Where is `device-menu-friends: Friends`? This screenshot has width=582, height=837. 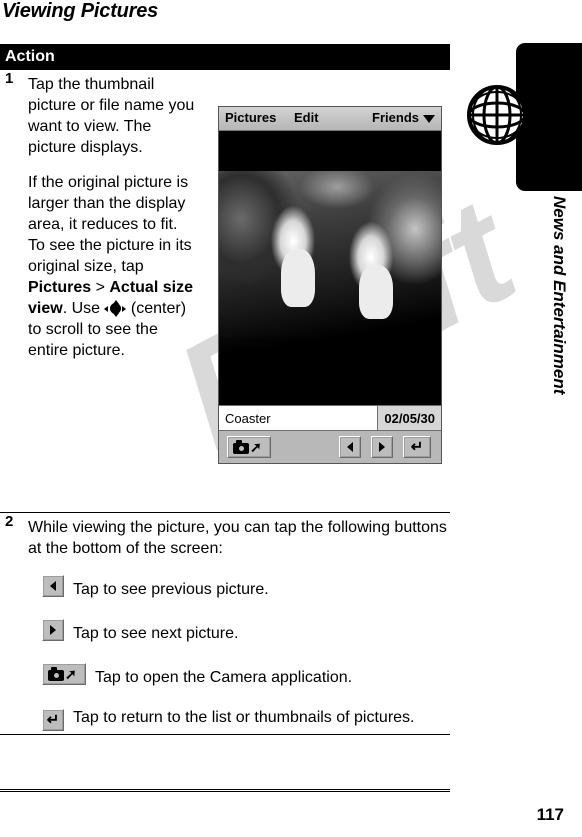
device-menu-friends: Friends is located at coordinates (395, 117).